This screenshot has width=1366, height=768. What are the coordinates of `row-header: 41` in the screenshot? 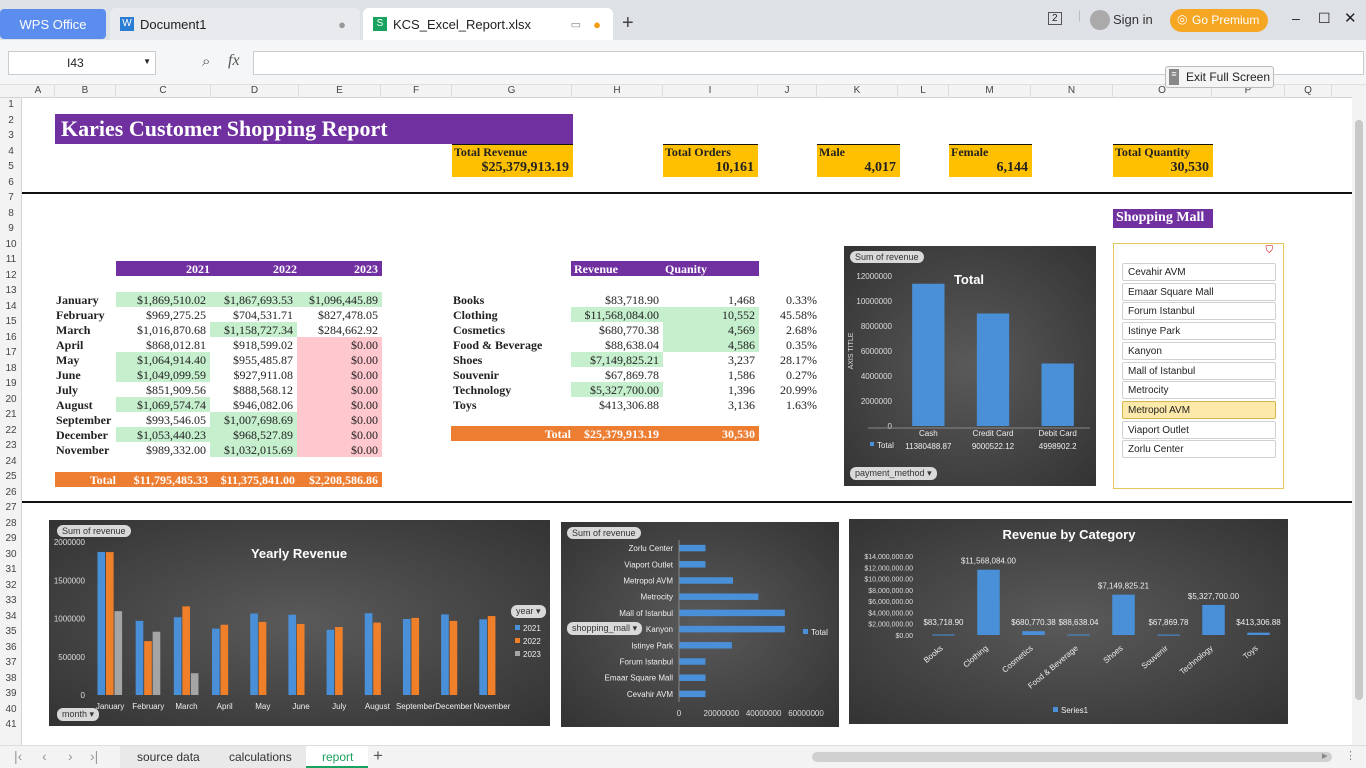 It's located at (11, 724).